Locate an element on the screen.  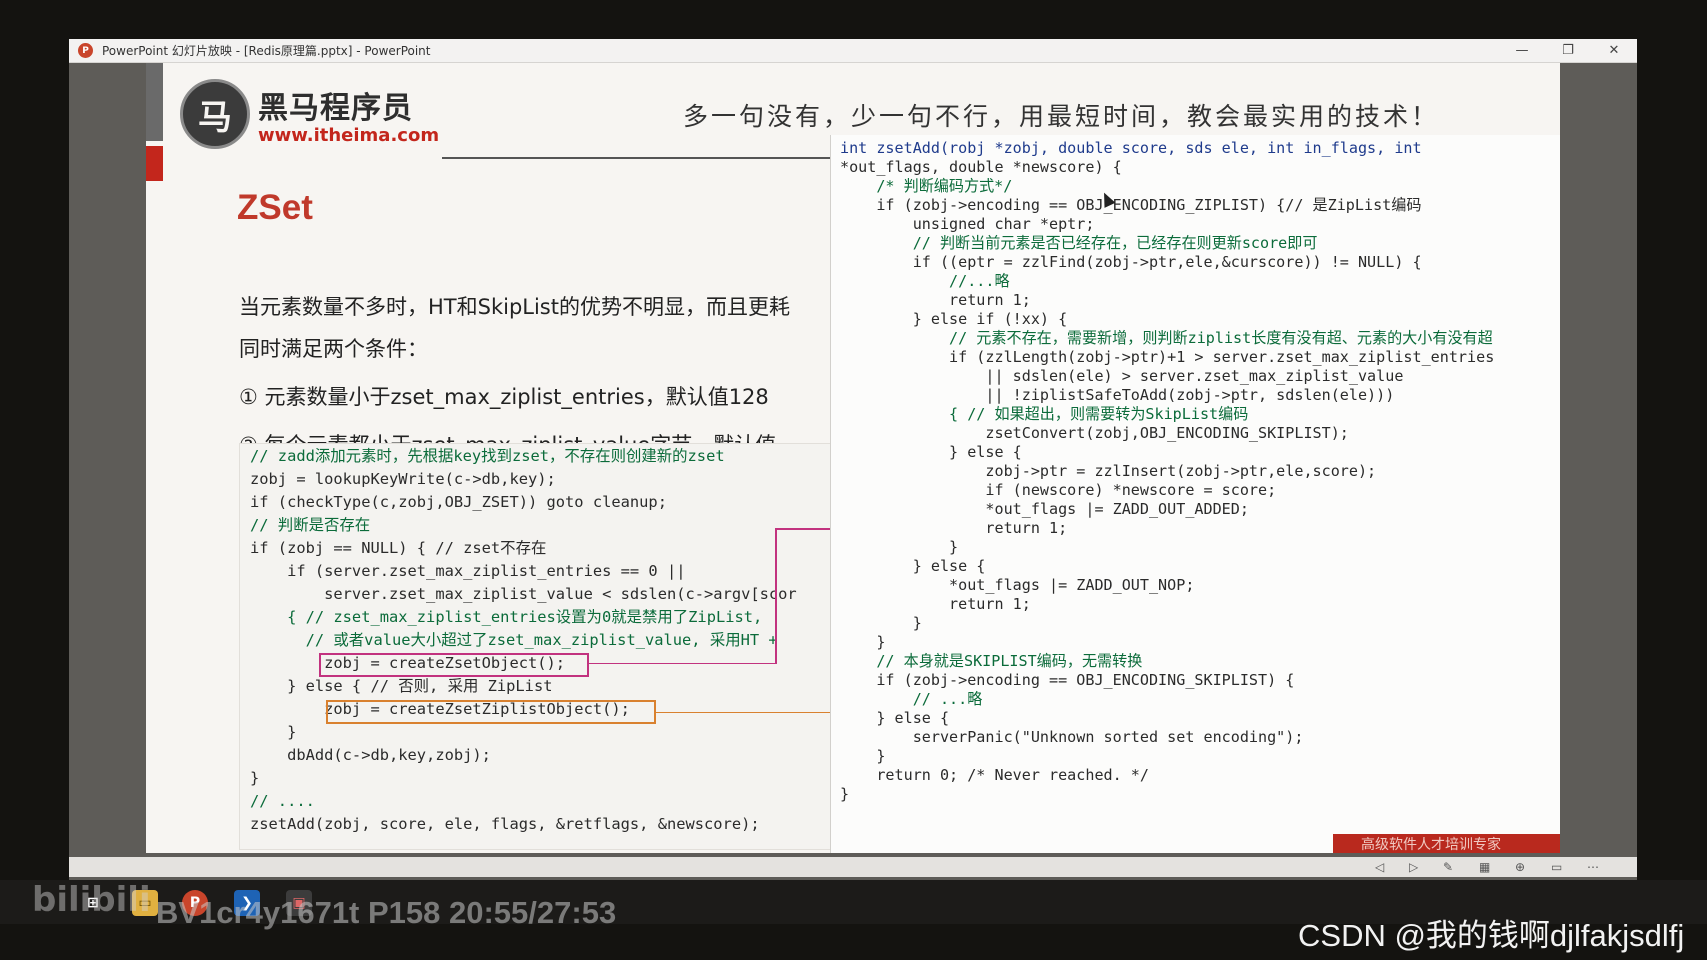
prev-slide-icon: ◁ is located at coordinates (1379, 867).